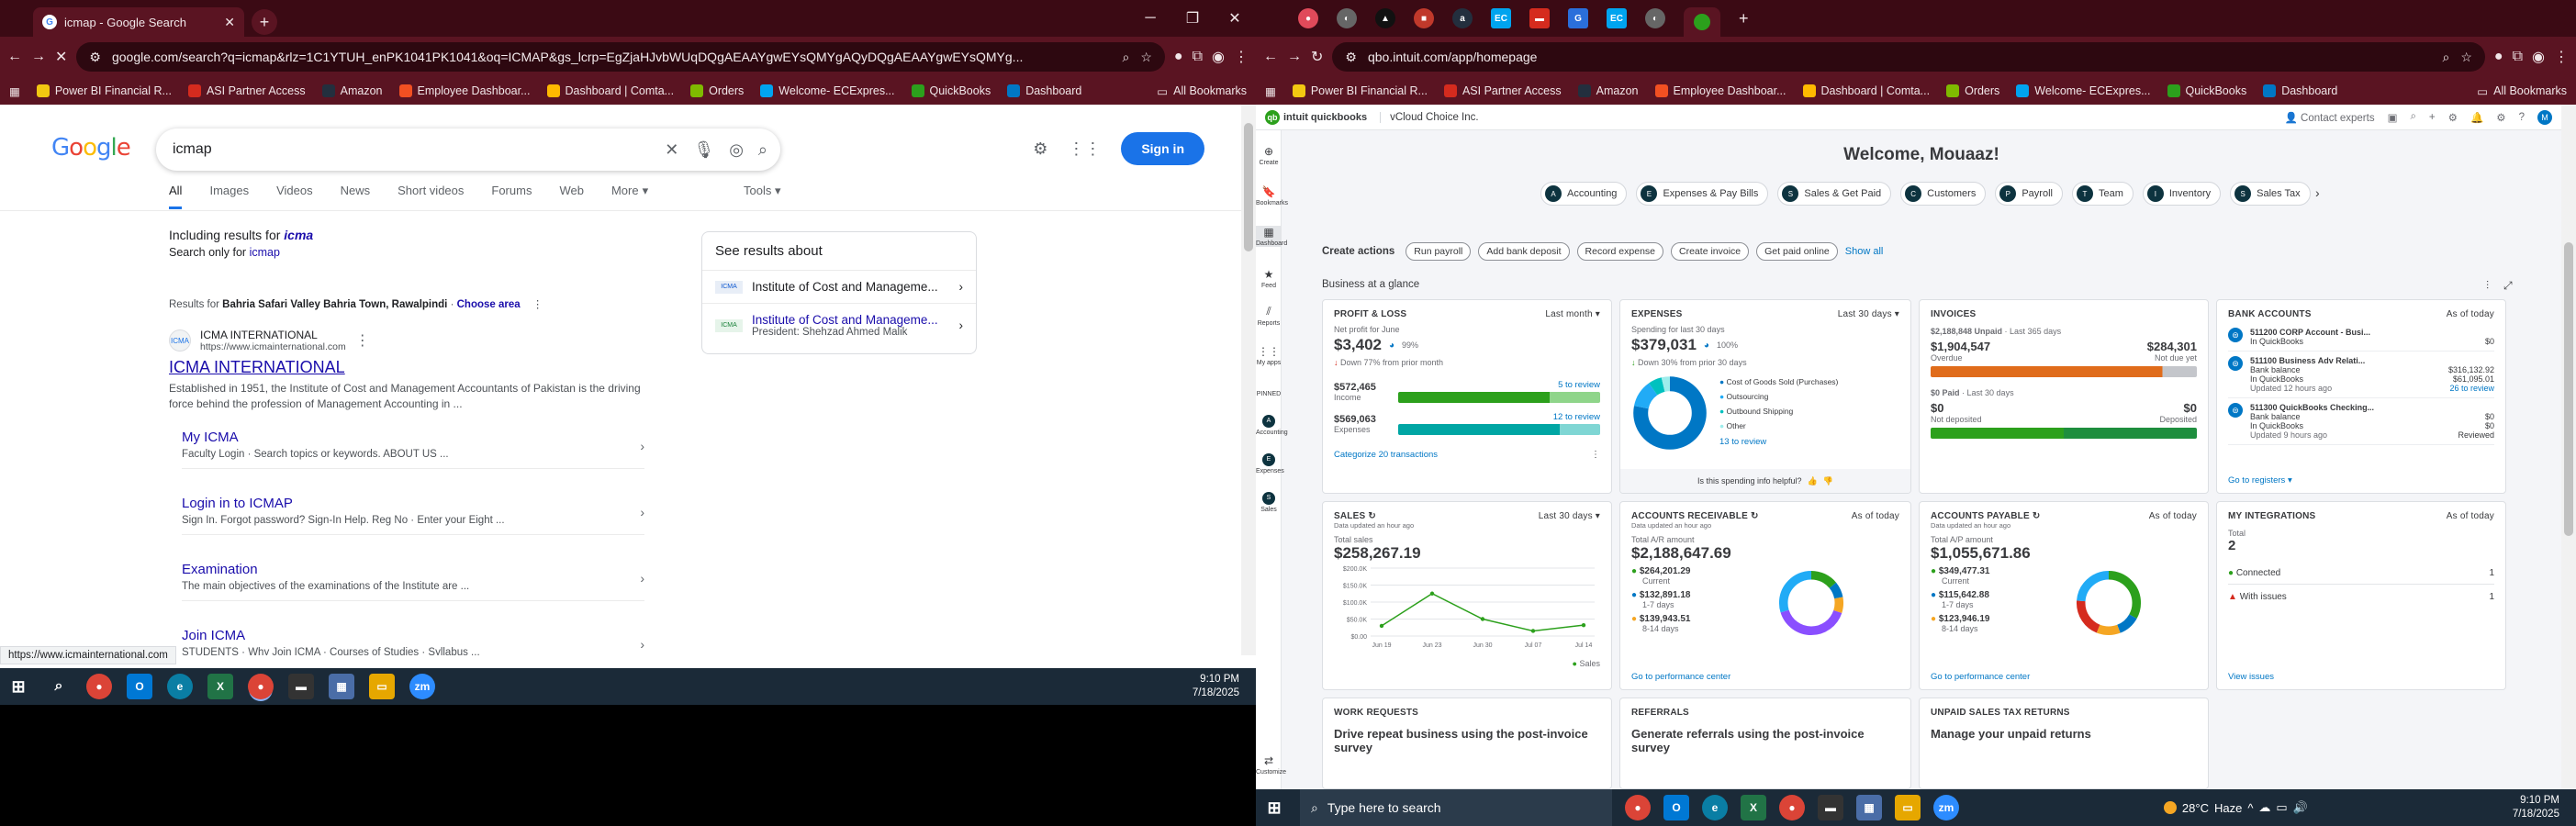 This screenshot has width=2576, height=826. Describe the element at coordinates (2508, 286) in the screenshot. I see `edit-layout-icon: ⤢` at that location.